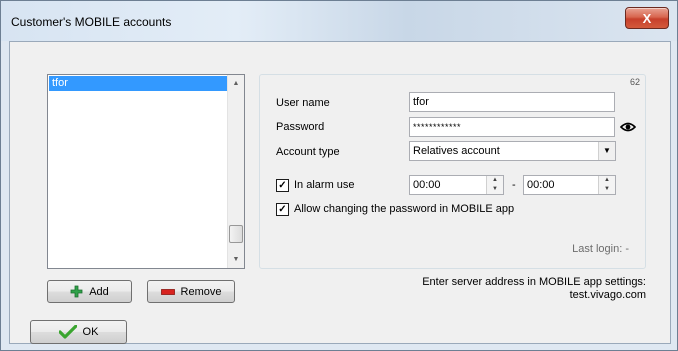 Image resolution: width=678 pixels, height=351 pixels. What do you see at coordinates (282, 209) in the screenshot?
I see `allow-change-password-checkbox: ✓` at bounding box center [282, 209].